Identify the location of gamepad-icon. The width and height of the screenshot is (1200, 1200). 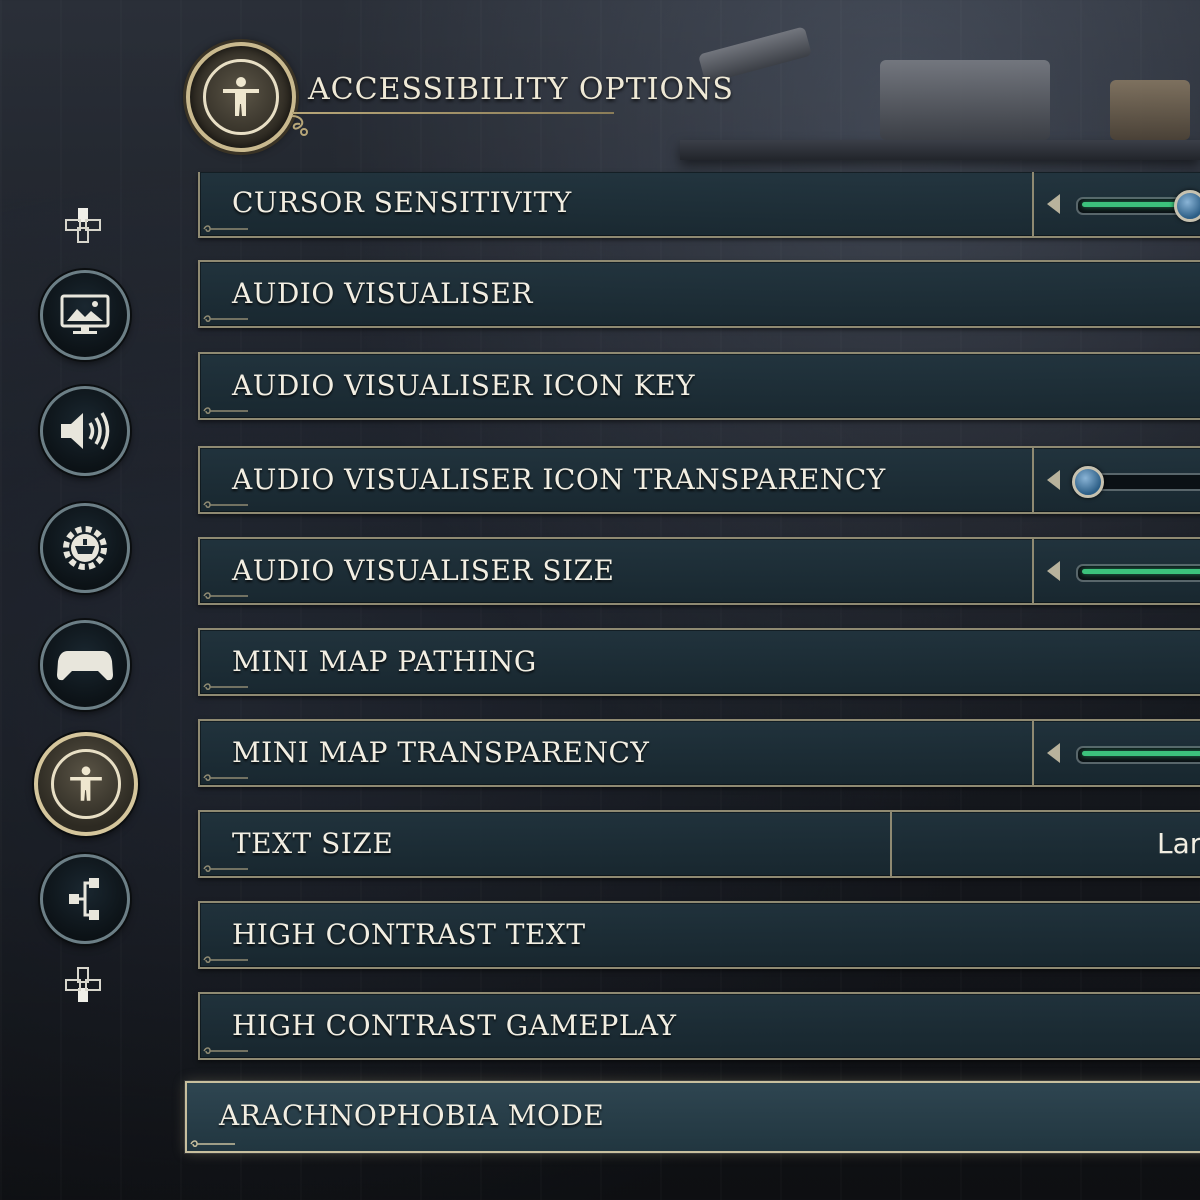
(85, 666).